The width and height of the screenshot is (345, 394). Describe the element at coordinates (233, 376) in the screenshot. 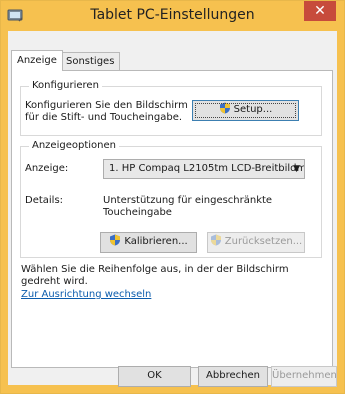

I see `cancel-button: Abbrechen` at that location.